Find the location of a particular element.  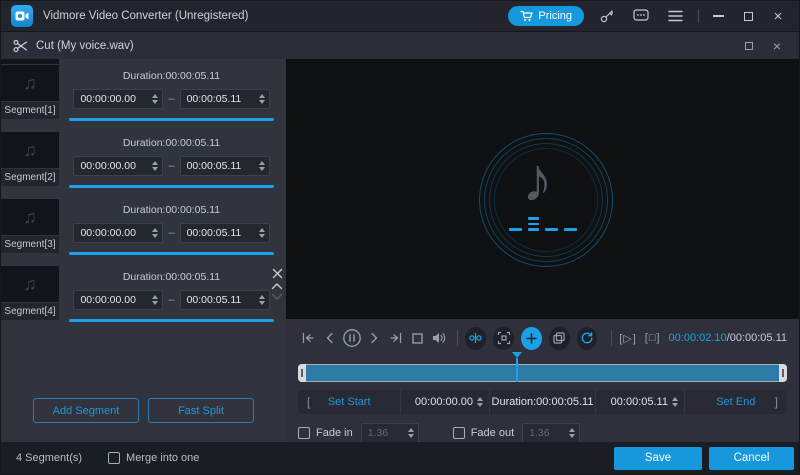

timeline-start-handle is located at coordinates (302, 373).